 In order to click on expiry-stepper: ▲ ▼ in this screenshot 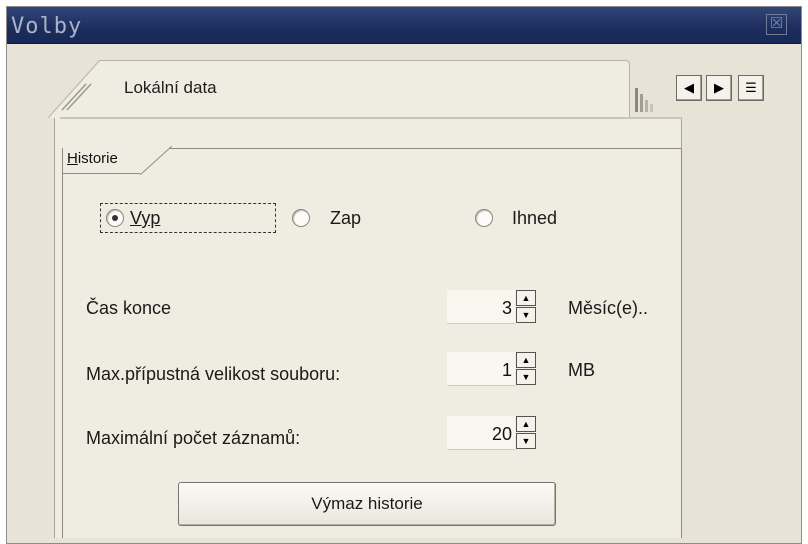, I will do `click(526, 307)`.